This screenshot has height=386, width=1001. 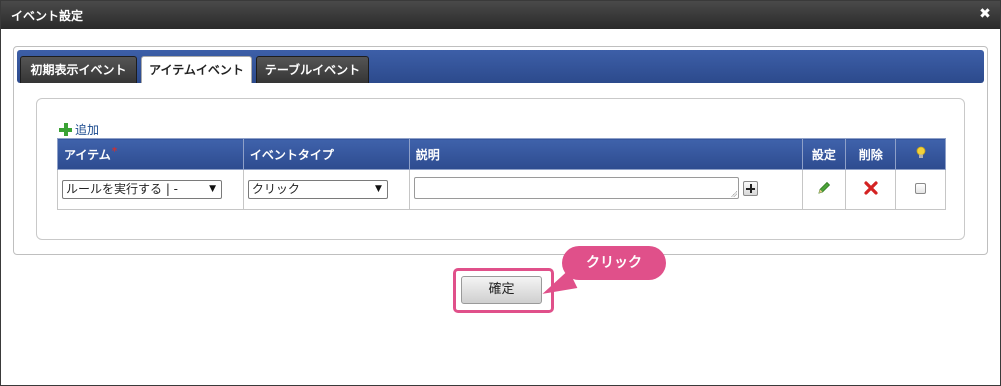 What do you see at coordinates (576, 188) in the screenshot?
I see `description-textarea` at bounding box center [576, 188].